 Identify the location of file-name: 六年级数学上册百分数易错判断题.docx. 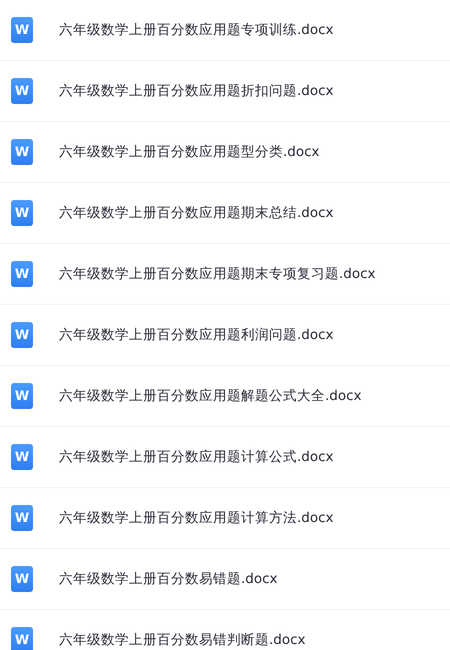
(182, 640).